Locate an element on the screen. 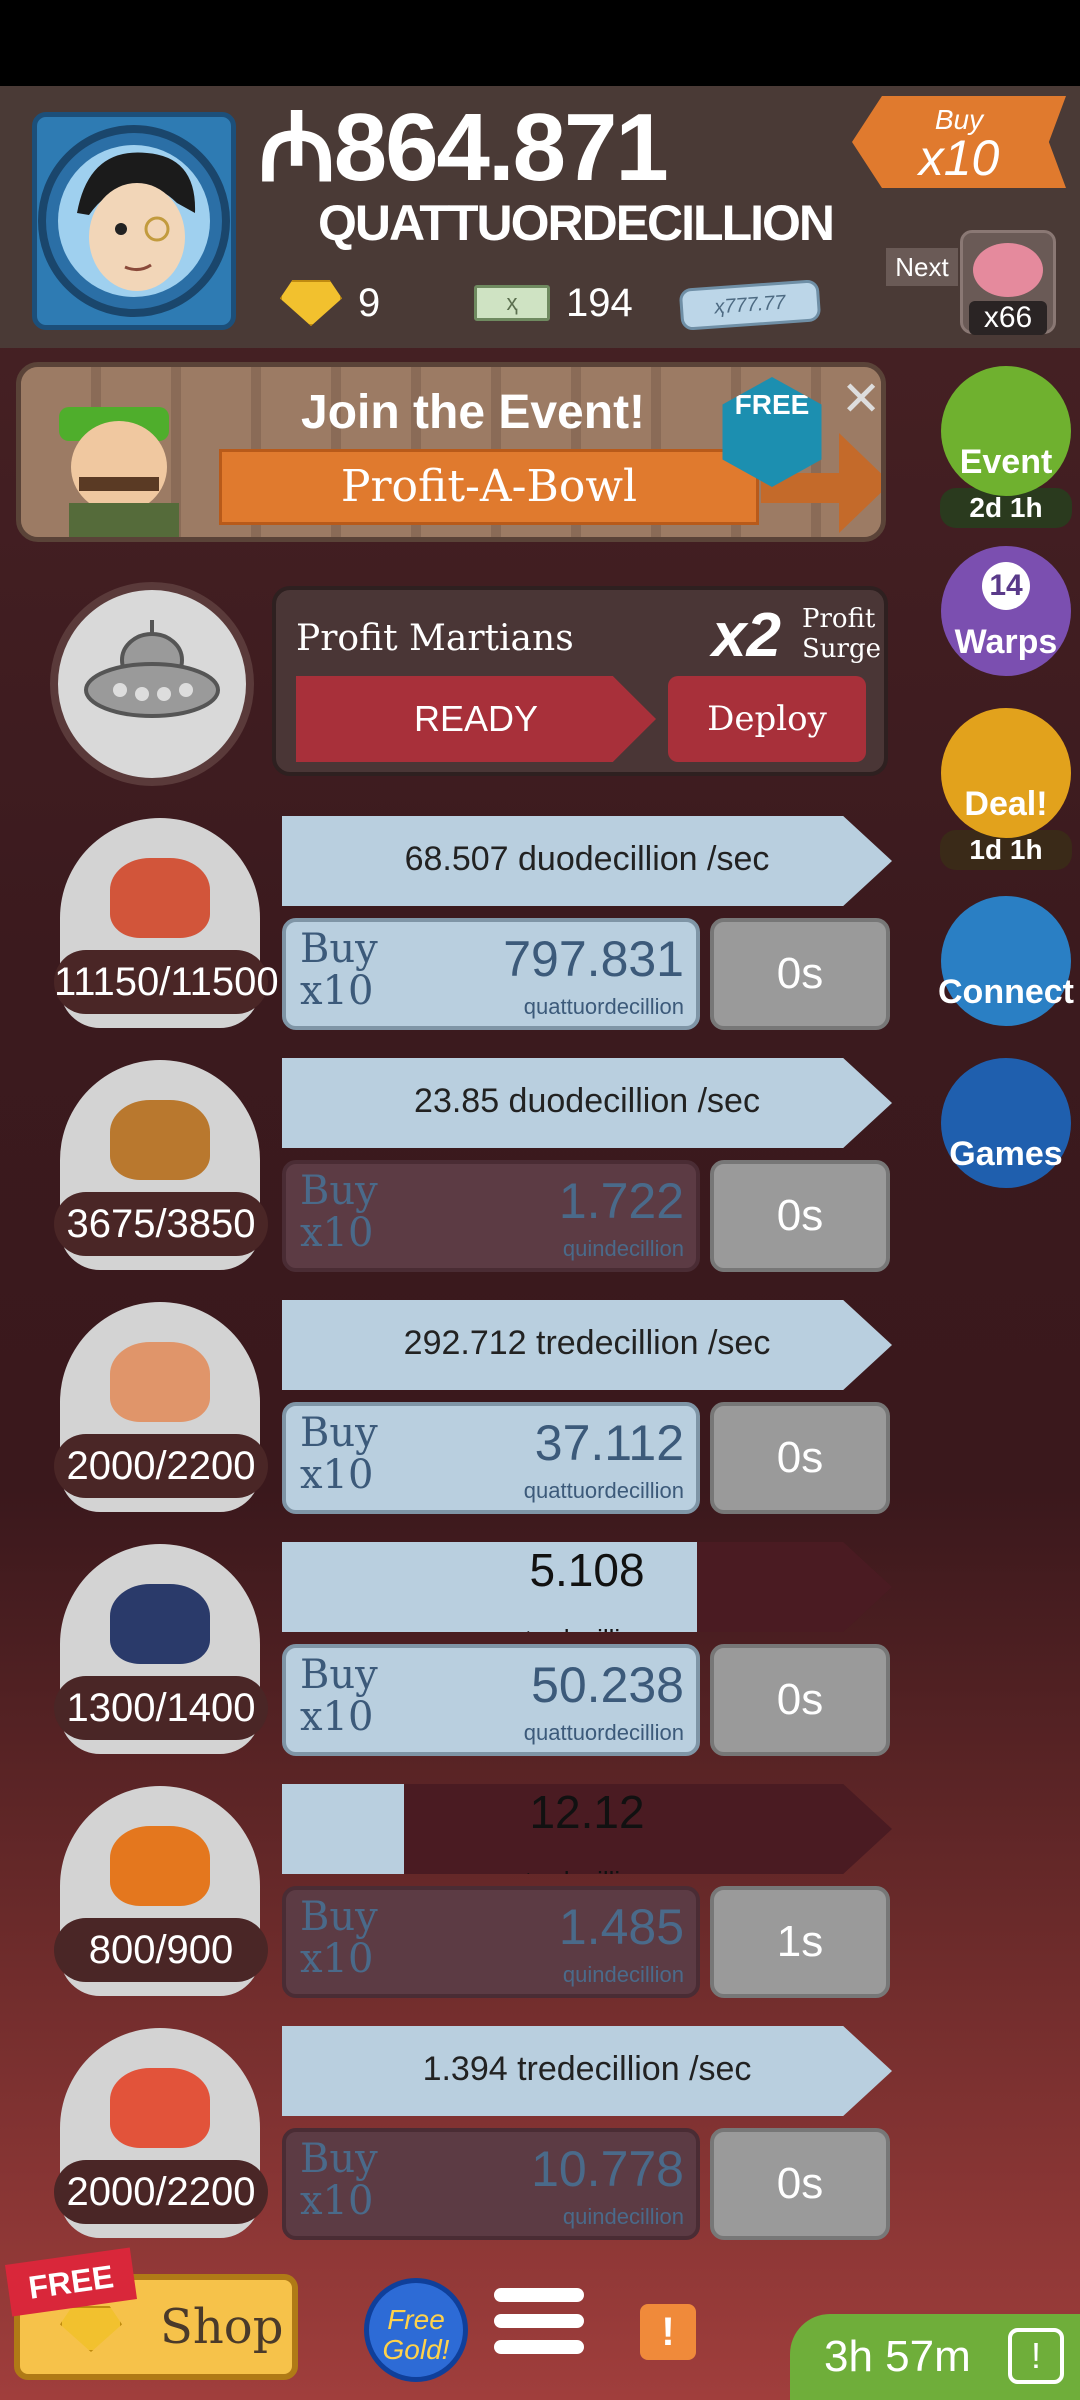  shop-label: Shop is located at coordinates (222, 2327).